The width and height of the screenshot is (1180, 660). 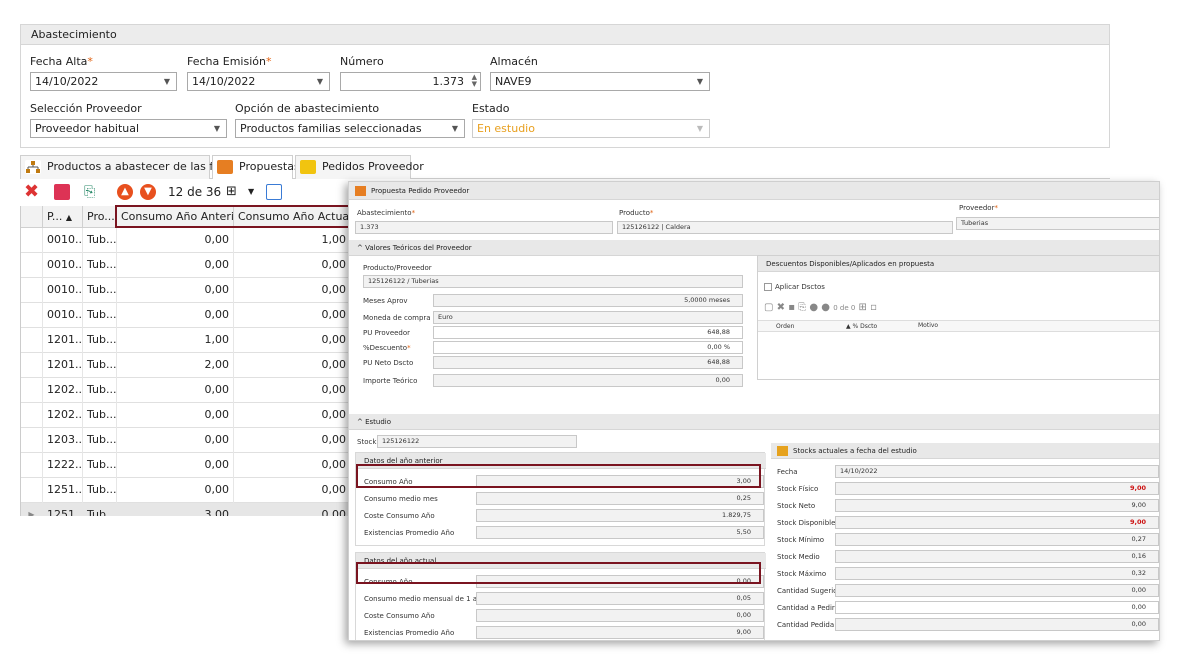 What do you see at coordinates (359, 167) in the screenshot?
I see `tab-pedidos-proveedor: Pedidos Proveedor` at bounding box center [359, 167].